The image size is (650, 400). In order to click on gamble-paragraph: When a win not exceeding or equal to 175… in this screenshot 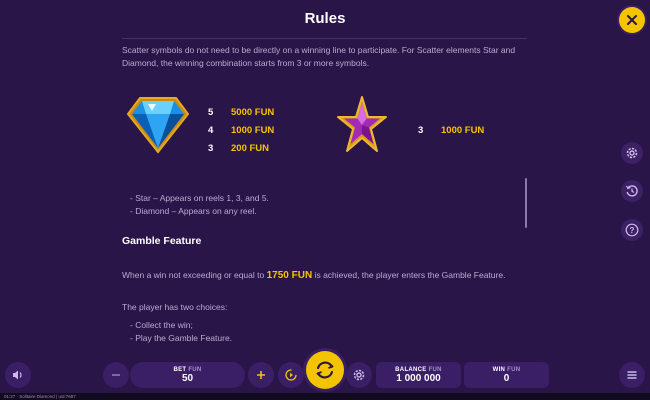, I will do `click(314, 275)`.